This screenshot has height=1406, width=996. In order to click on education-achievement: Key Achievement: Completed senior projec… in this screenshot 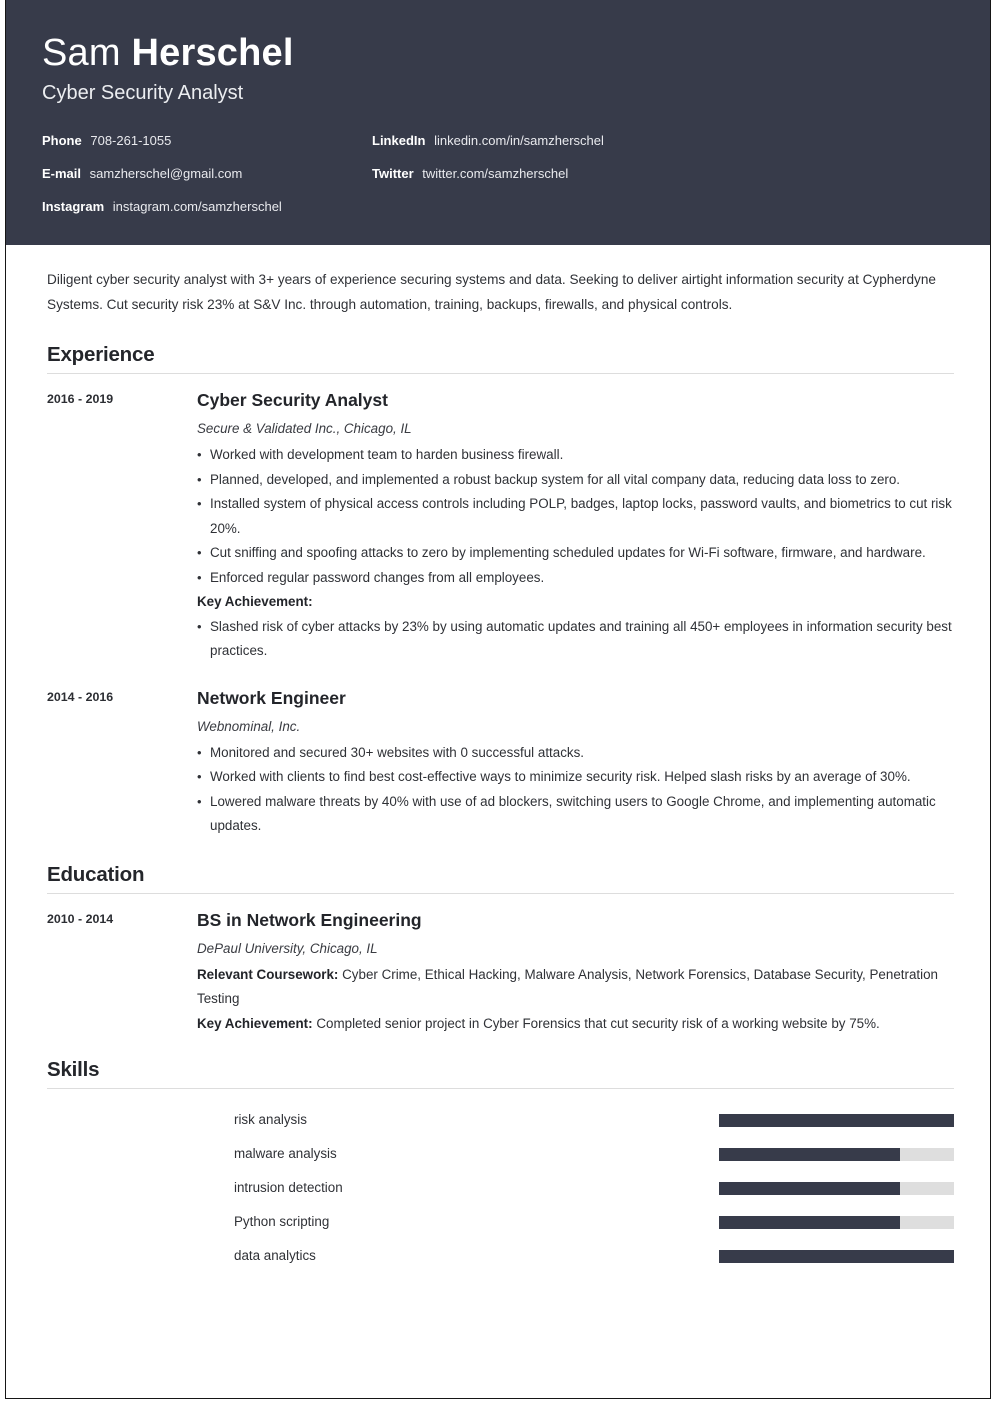, I will do `click(575, 1024)`.